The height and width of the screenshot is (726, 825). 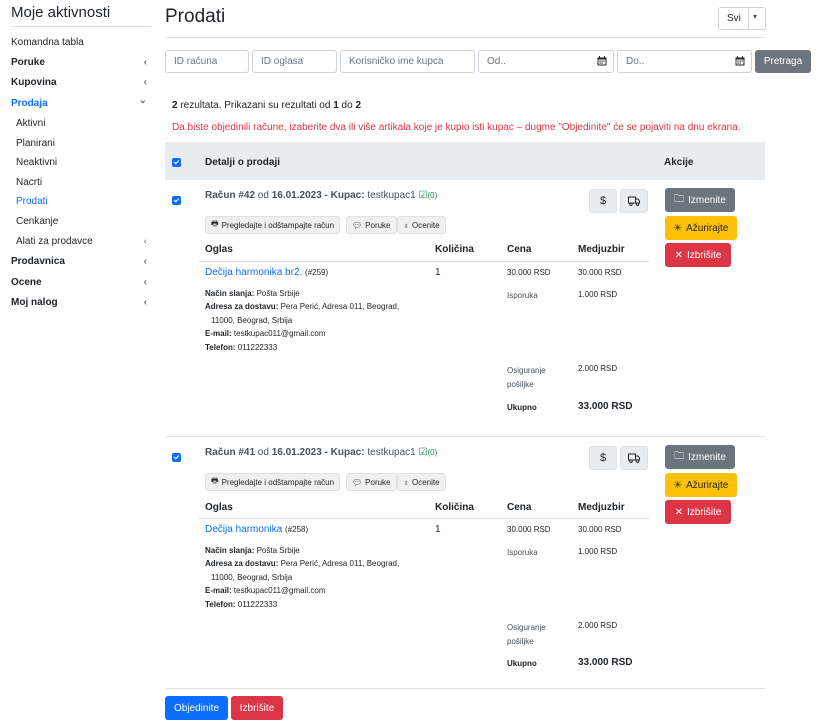 I want to click on invoice-number: 42, so click(x=249, y=195).